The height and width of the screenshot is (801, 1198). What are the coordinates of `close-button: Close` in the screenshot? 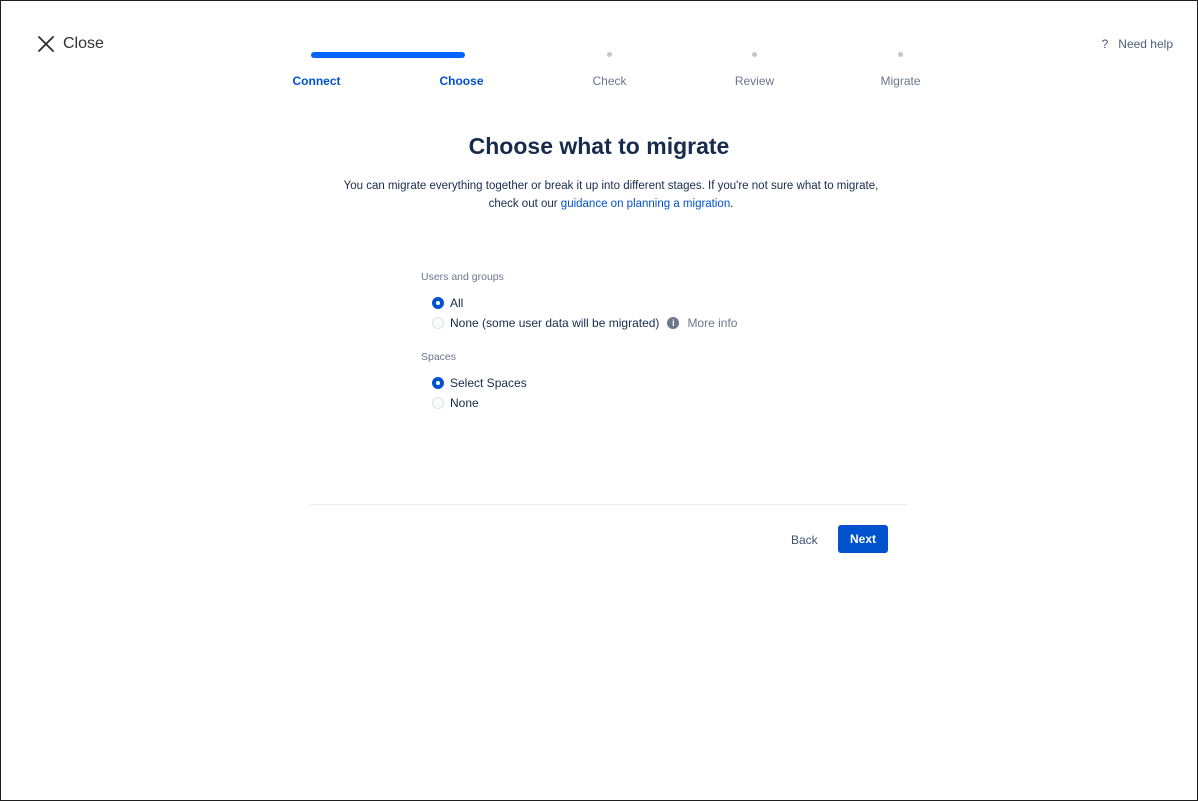 It's located at (70, 44).